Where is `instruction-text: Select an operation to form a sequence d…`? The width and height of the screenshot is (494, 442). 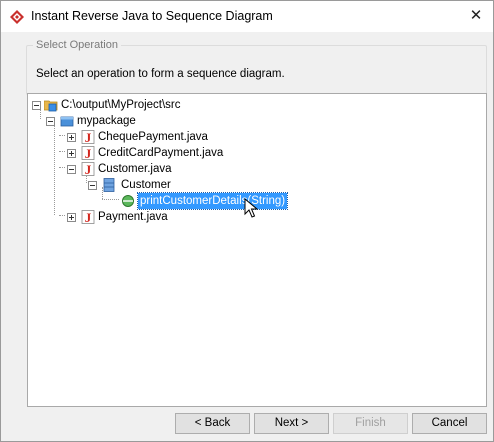
instruction-text: Select an operation to form a sequence d… is located at coordinates (160, 74).